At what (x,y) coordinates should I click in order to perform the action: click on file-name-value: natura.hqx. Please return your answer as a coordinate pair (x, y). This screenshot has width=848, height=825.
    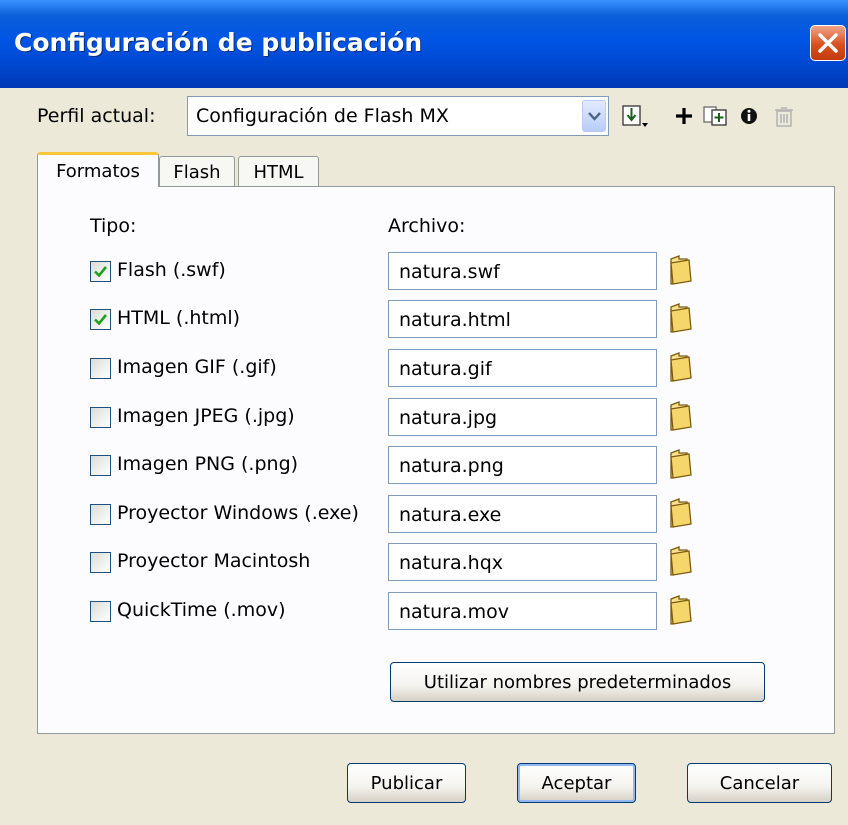
    Looking at the image, I should click on (451, 563).